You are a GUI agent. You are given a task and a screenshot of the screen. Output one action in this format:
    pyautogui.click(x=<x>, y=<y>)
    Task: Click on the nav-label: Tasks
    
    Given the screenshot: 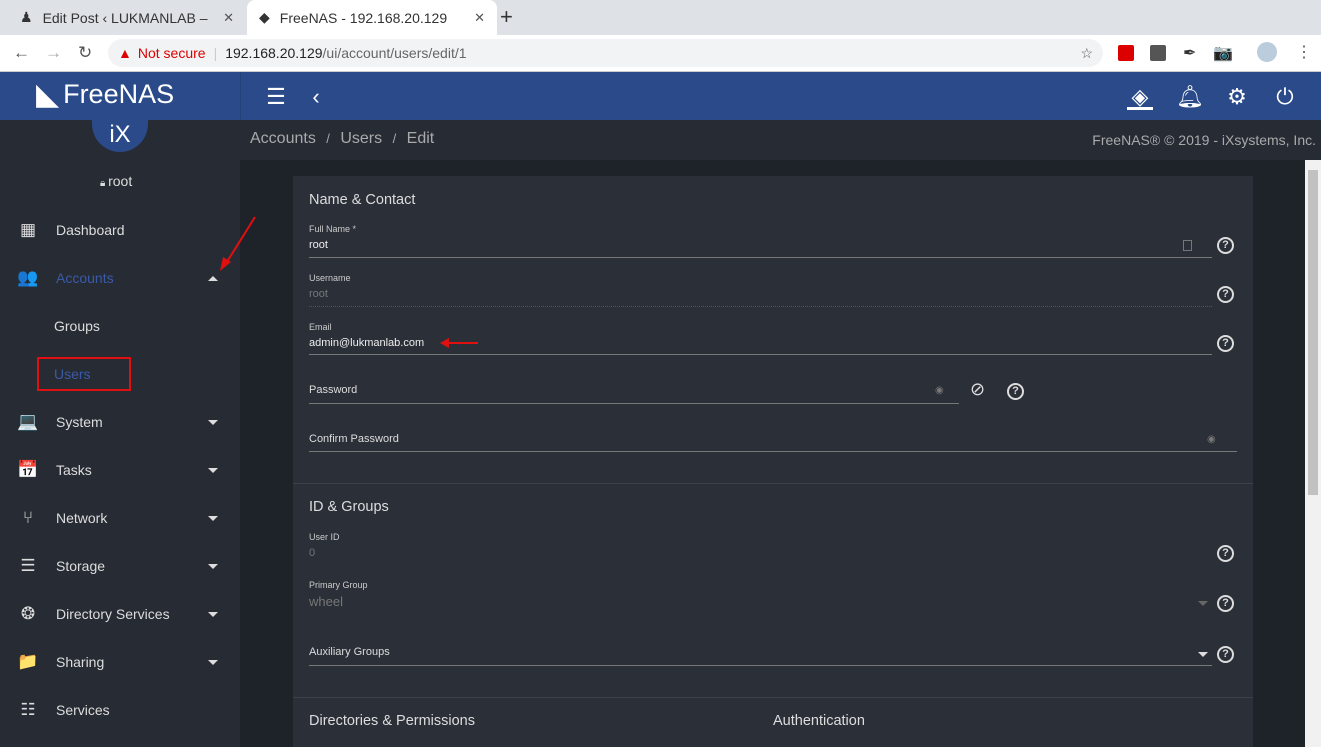 What is the action you would take?
    pyautogui.click(x=74, y=470)
    